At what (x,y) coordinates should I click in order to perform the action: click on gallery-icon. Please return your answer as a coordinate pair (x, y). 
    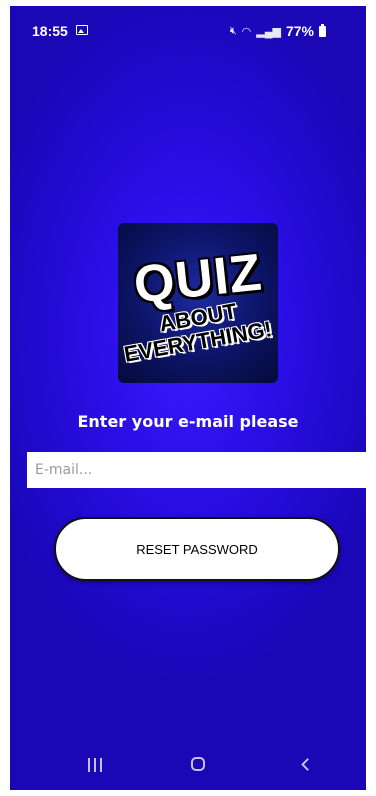
    Looking at the image, I should click on (82, 30).